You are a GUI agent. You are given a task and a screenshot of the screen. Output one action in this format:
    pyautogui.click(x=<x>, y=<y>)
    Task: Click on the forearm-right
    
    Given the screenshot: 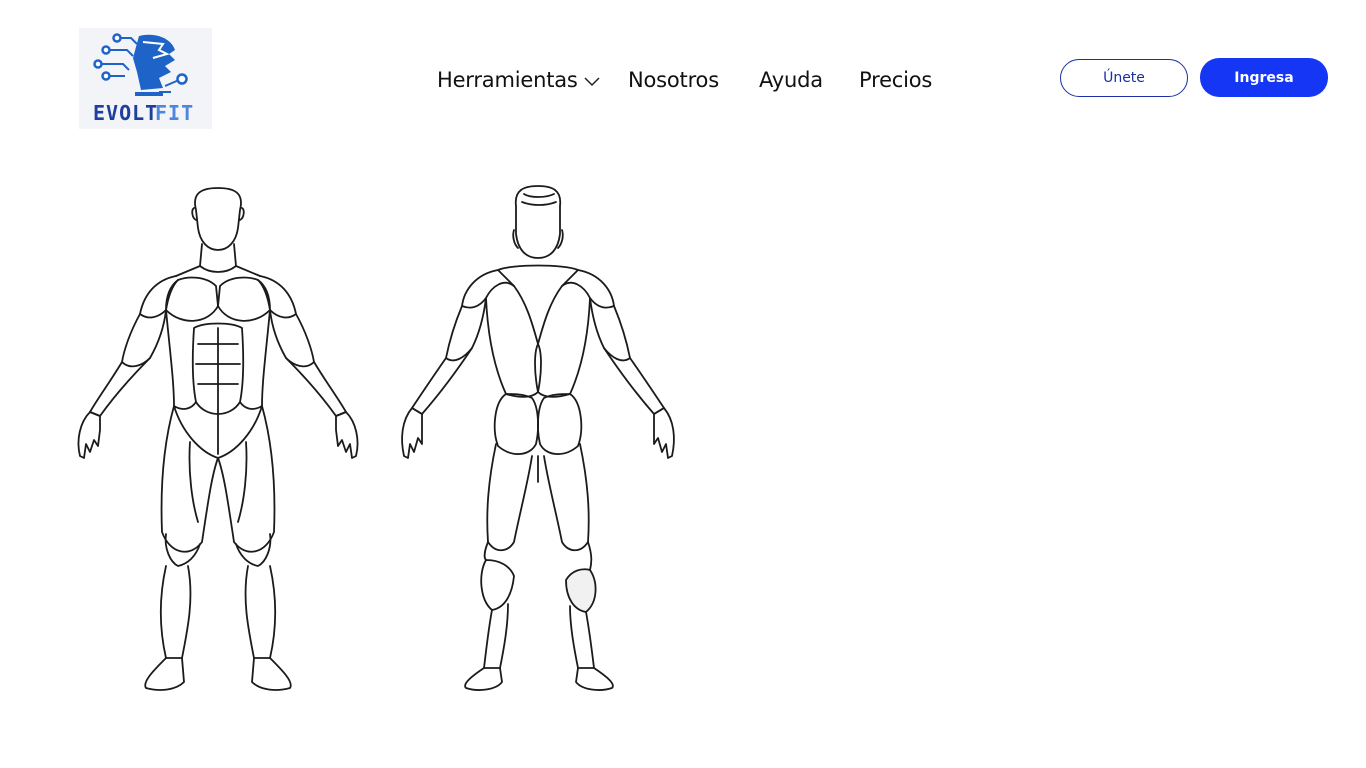 What is the action you would take?
    pyautogui.click(x=316, y=387)
    